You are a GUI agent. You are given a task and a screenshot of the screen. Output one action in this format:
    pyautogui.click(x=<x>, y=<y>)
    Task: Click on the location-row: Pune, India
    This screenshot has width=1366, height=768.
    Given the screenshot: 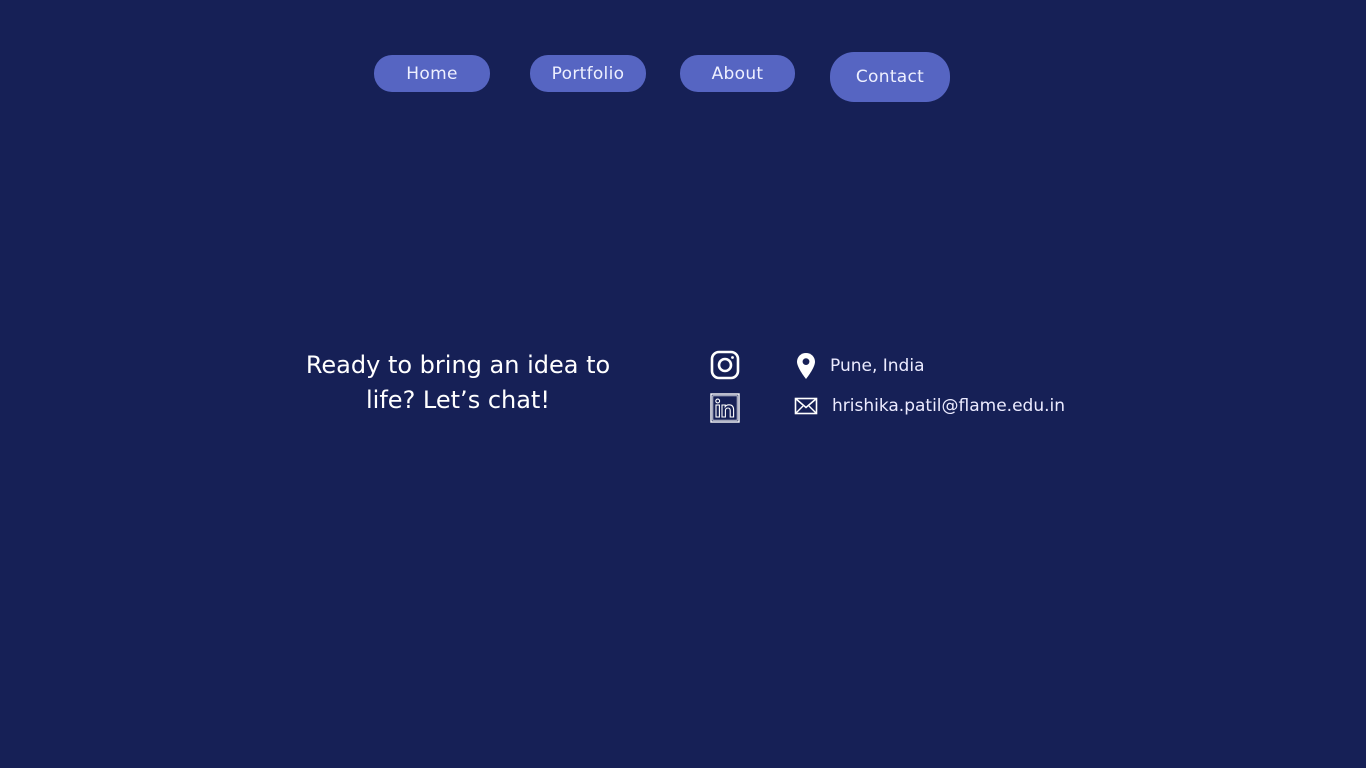 What is the action you would take?
    pyautogui.click(x=859, y=366)
    